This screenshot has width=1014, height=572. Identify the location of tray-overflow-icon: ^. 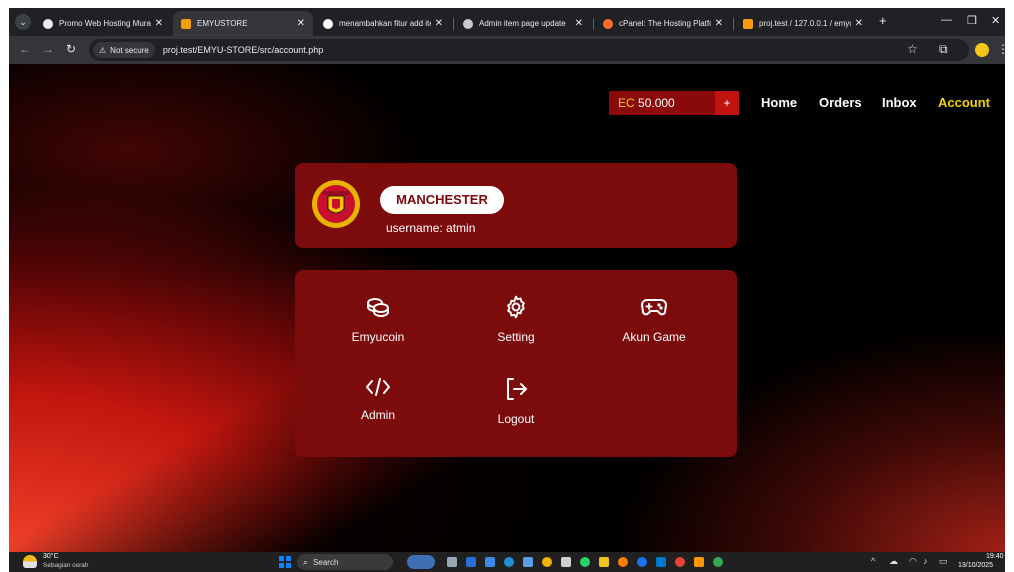
(873, 561).